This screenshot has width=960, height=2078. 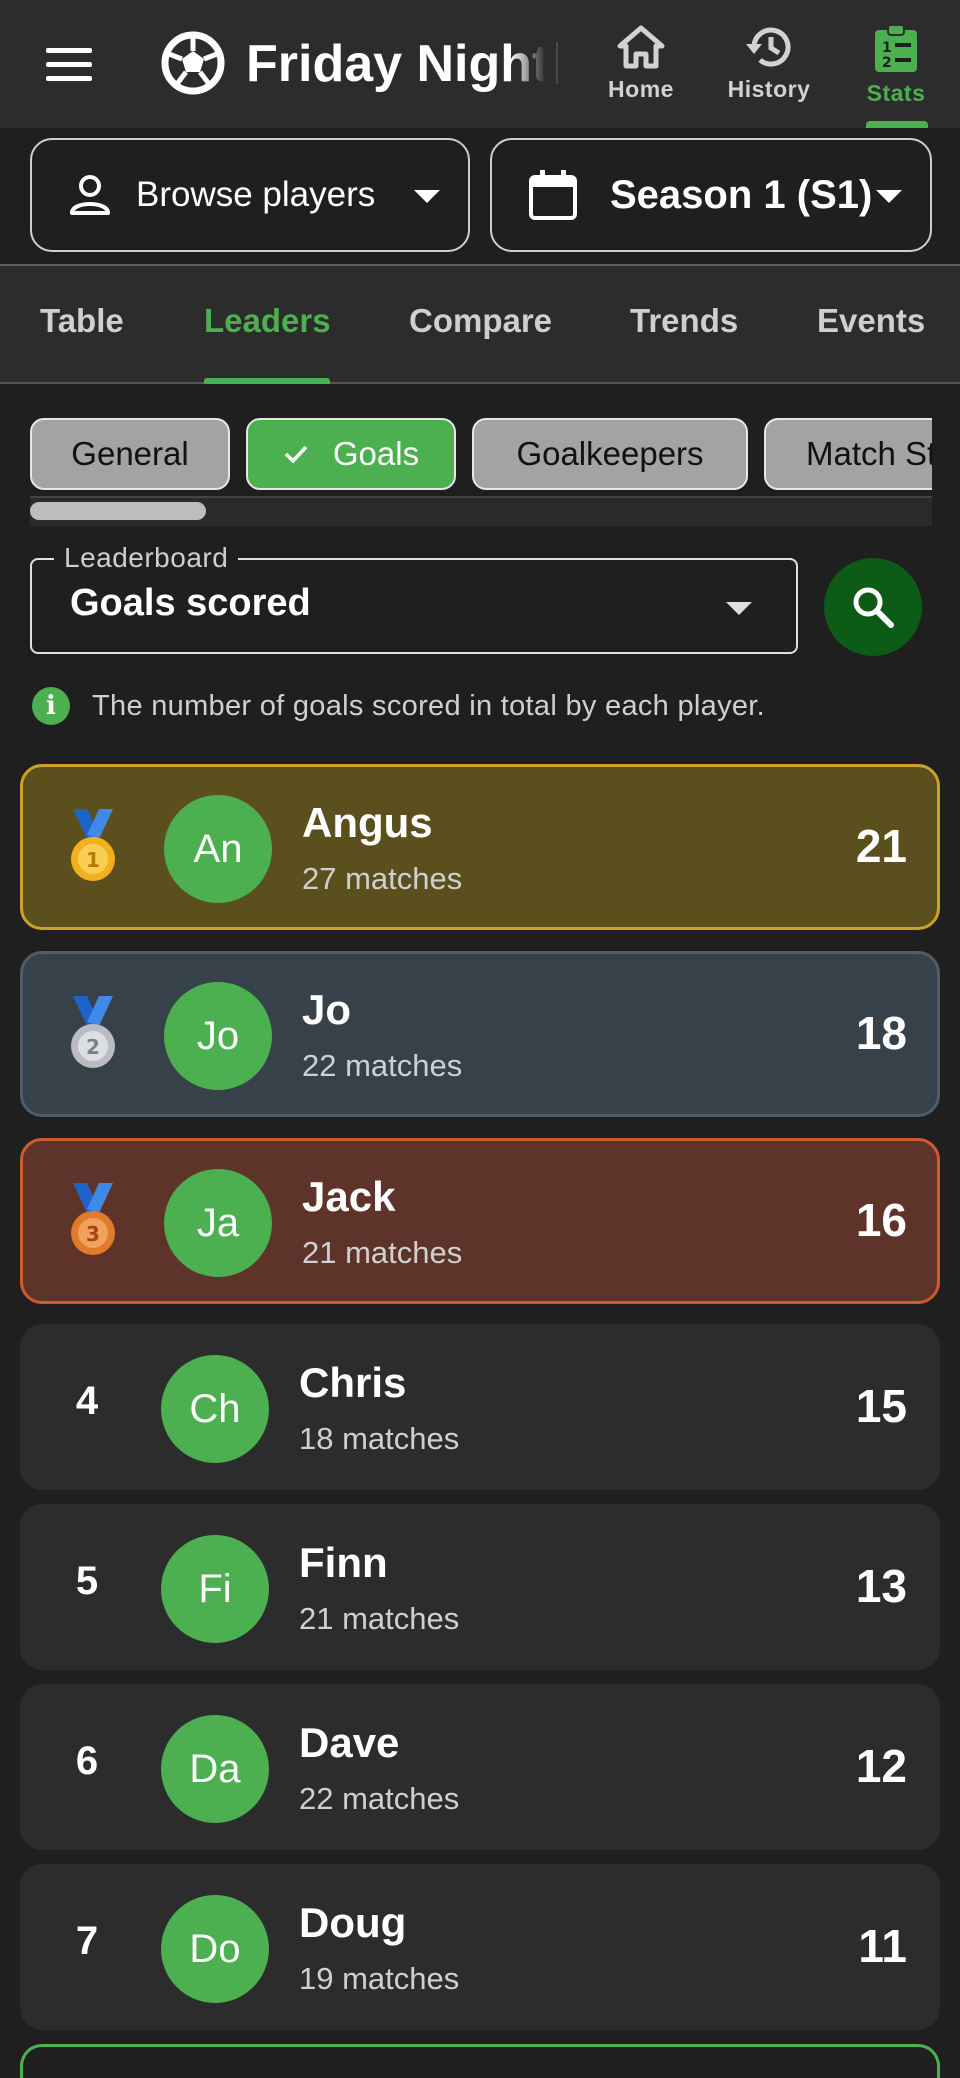 I want to click on player-name: Dave, so click(x=349, y=1742).